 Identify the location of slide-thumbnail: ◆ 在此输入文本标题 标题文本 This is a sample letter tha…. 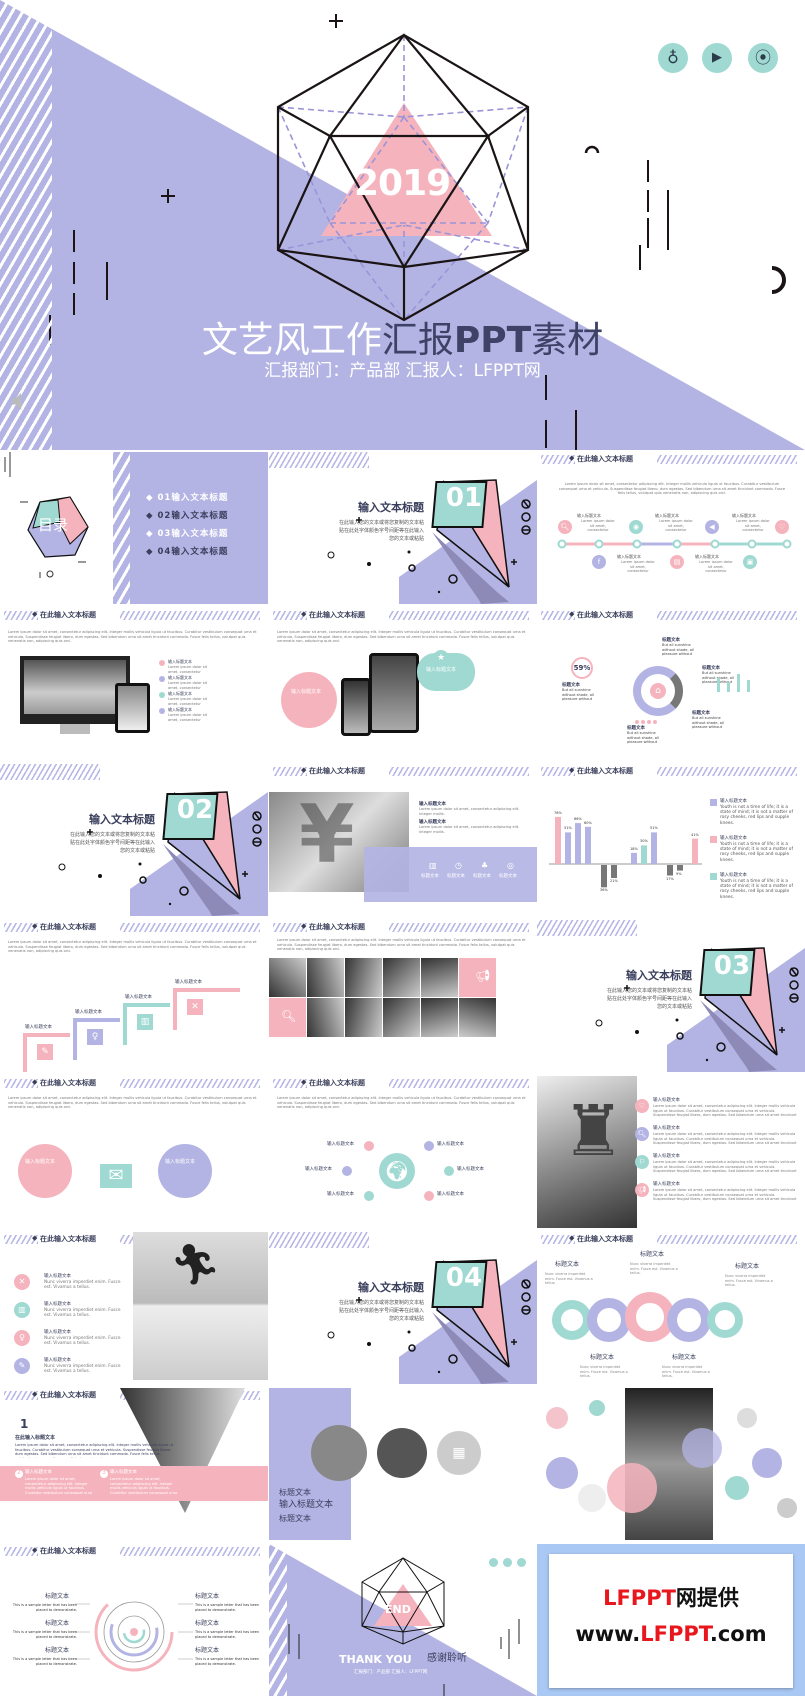
(134, 1620).